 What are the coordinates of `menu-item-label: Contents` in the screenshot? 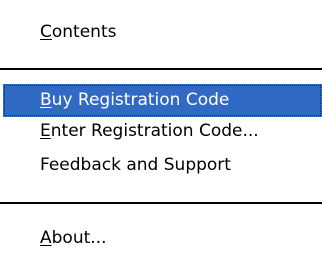 It's located at (78, 32).